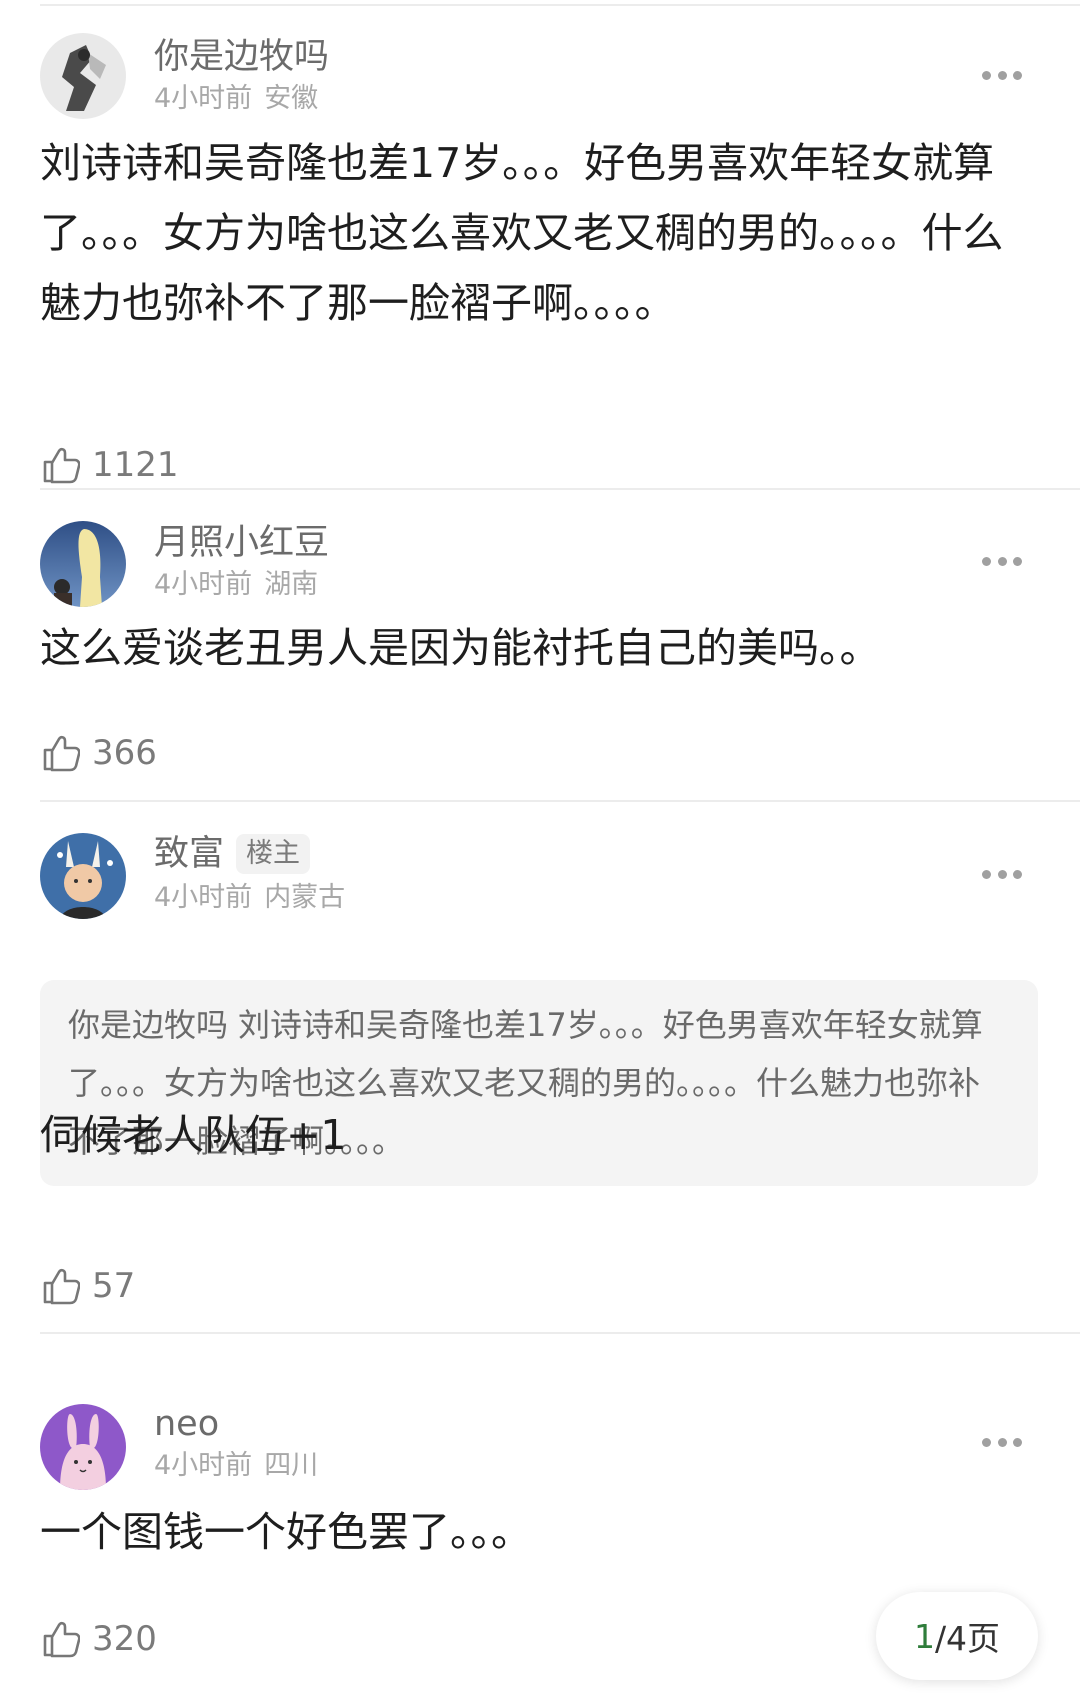 This screenshot has height=1699, width=1080. What do you see at coordinates (273, 854) in the screenshot?
I see `op-badge: 楼主` at bounding box center [273, 854].